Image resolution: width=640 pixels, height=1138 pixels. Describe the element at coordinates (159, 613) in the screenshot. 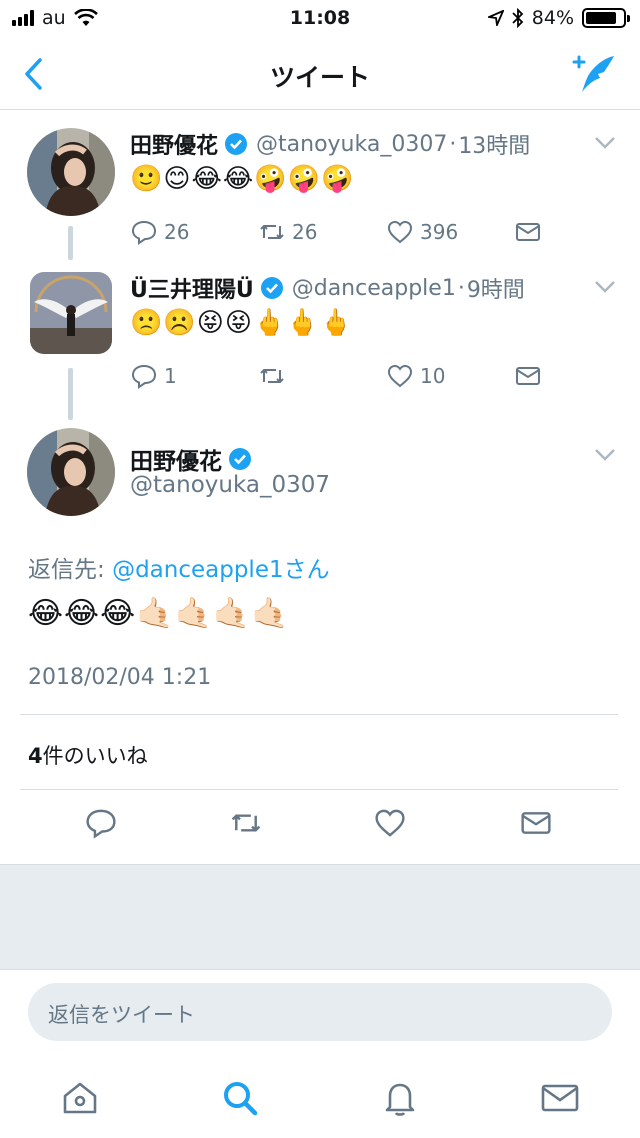

I see `tweet-text: 😂😂😂🤙🏻🤙🏻🤙🏻🤙🏻` at that location.